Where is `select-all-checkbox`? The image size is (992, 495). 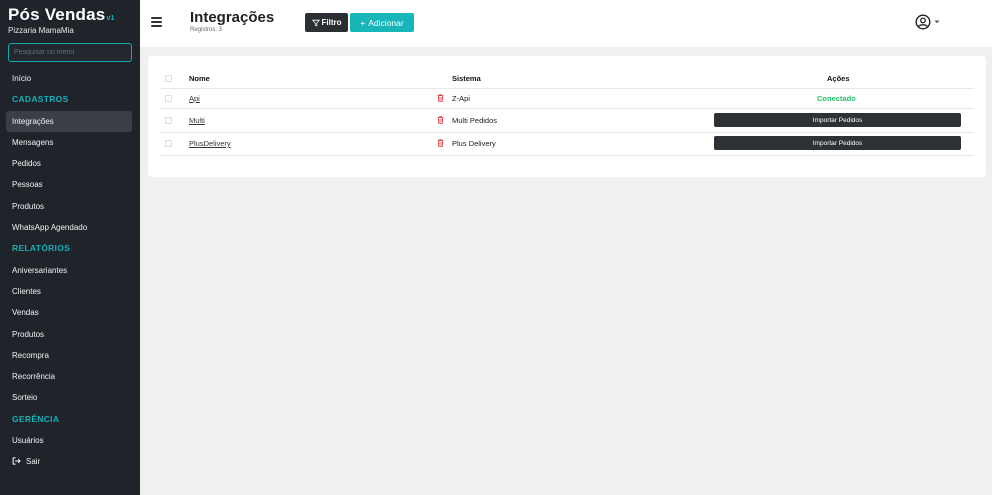 select-all-checkbox is located at coordinates (168, 78).